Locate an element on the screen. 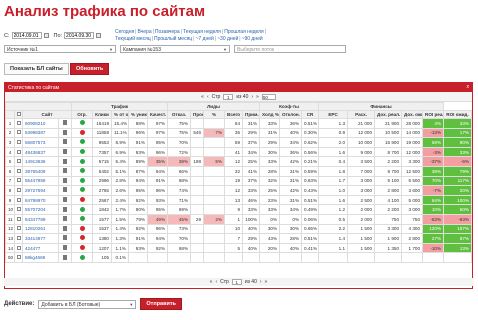  site-id: 53998387 is located at coordinates (40, 133).